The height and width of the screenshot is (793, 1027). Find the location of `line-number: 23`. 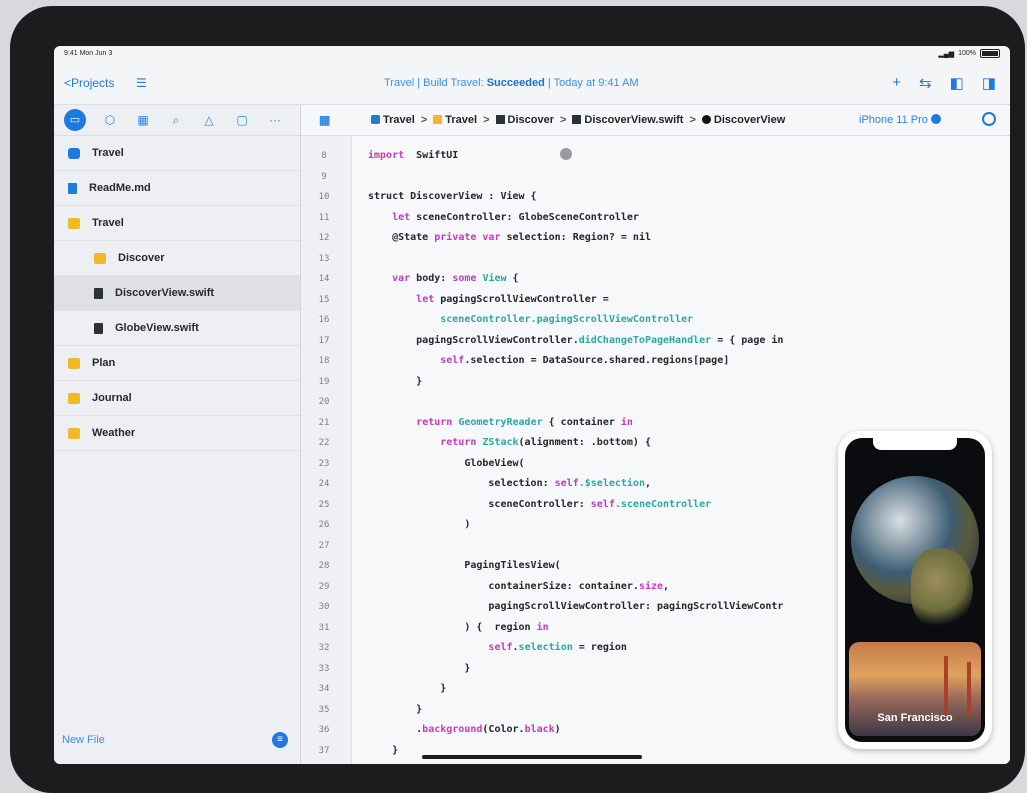

line-number: 23 is located at coordinates (203, 464).